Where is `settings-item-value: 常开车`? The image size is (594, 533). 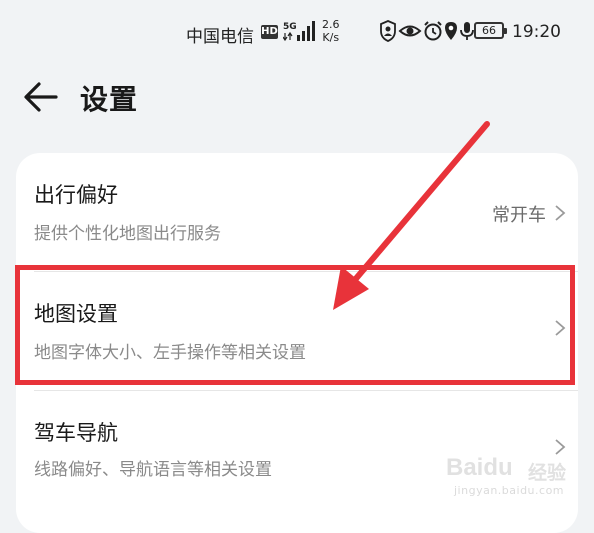
settings-item-value: 常开车 is located at coordinates (519, 215).